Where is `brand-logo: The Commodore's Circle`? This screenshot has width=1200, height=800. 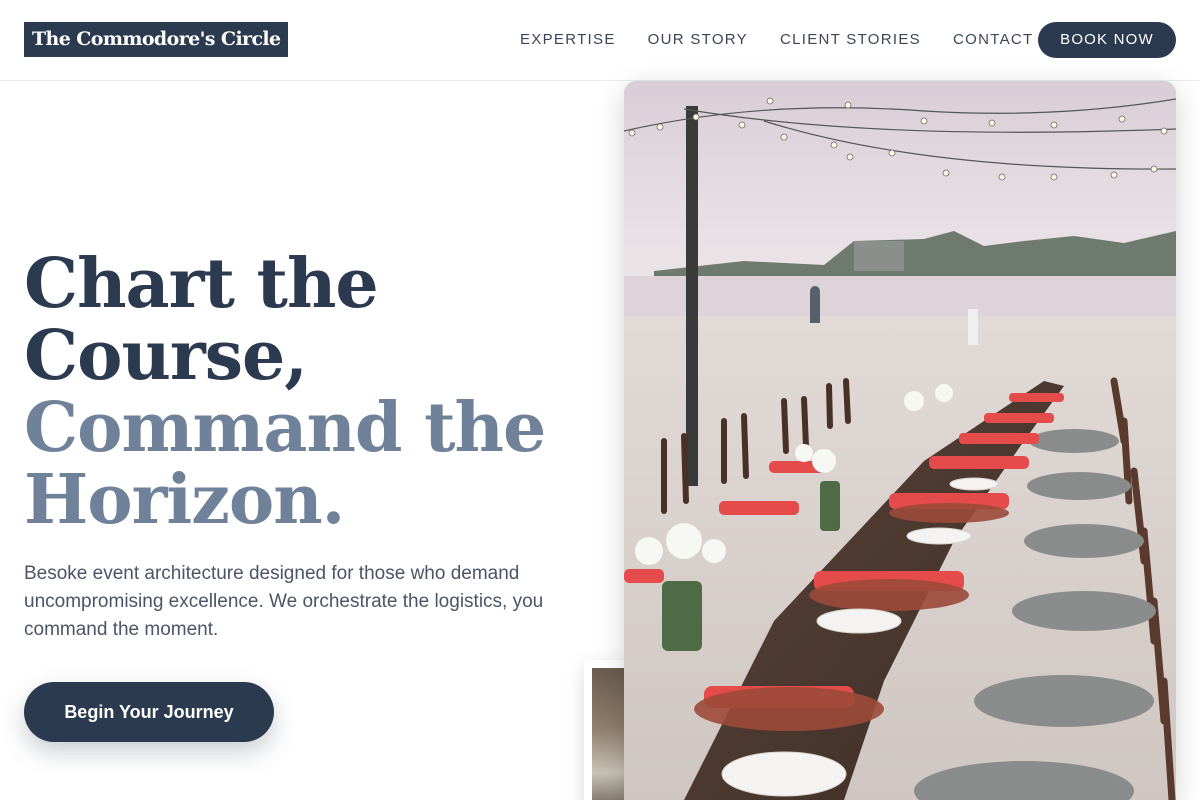
brand-logo: The Commodore's Circle is located at coordinates (156, 39).